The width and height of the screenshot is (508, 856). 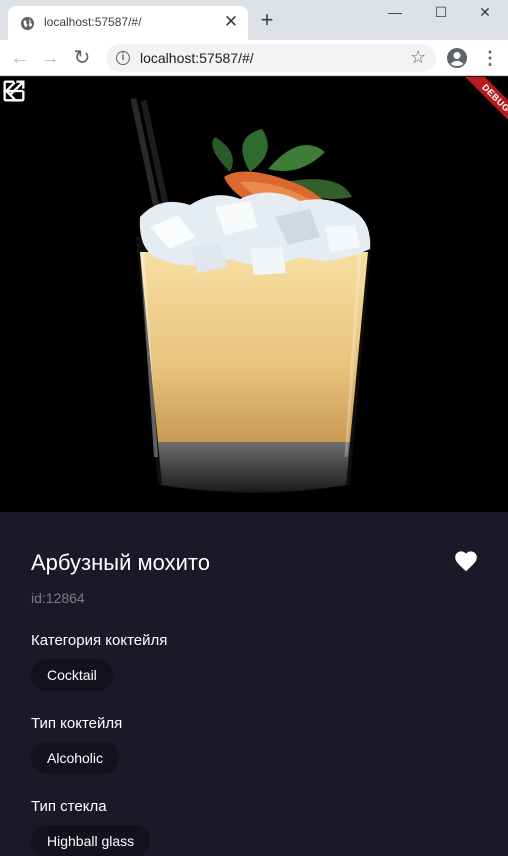 What do you see at coordinates (441, 13) in the screenshot?
I see `maximize-button: ☐` at bounding box center [441, 13].